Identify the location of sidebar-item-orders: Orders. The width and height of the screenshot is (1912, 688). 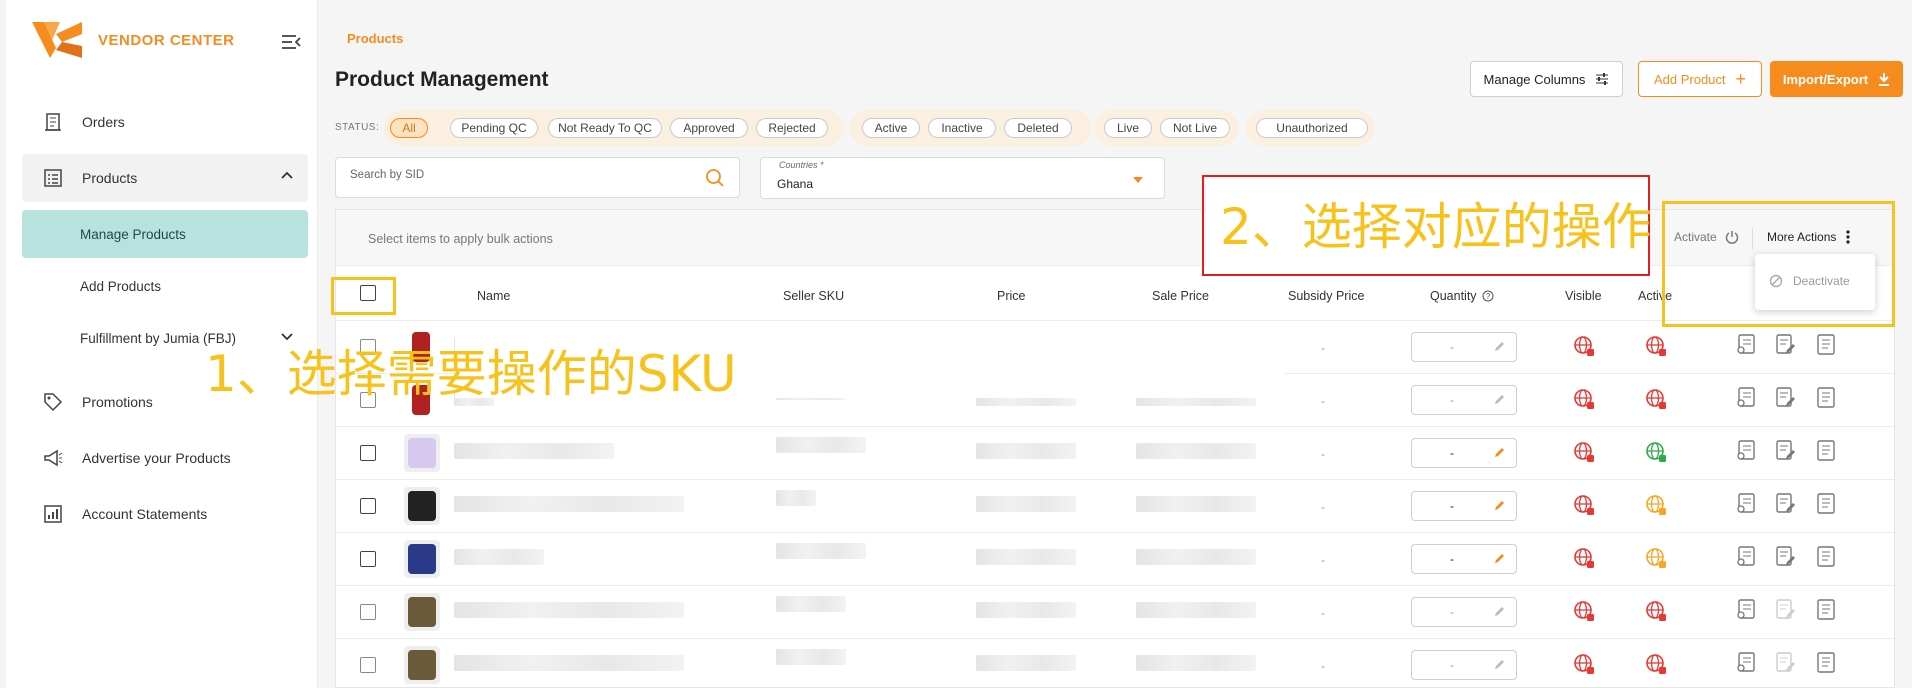
(165, 122).